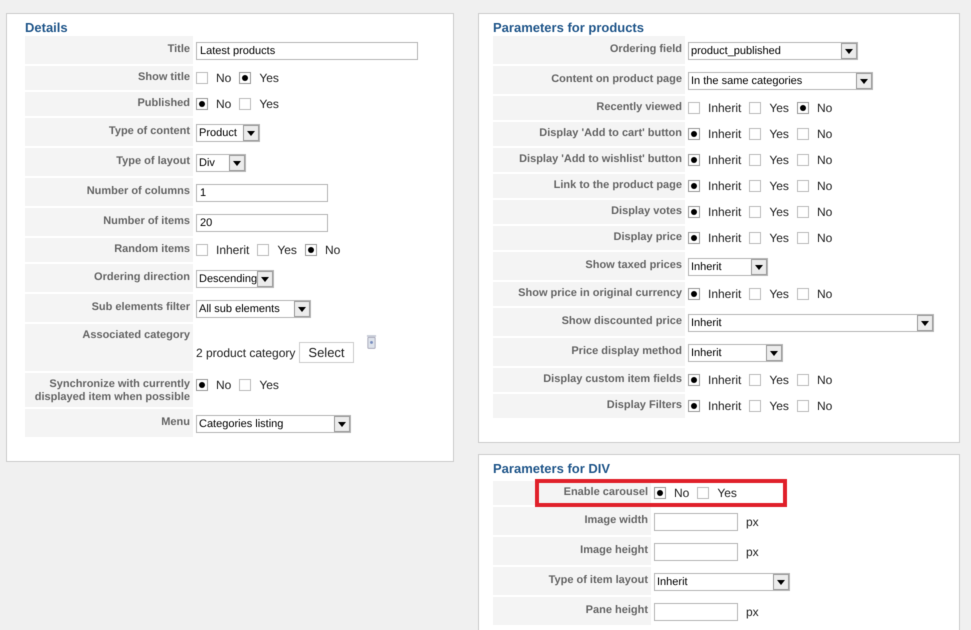  What do you see at coordinates (262, 223) in the screenshot?
I see `text-input: 20` at bounding box center [262, 223].